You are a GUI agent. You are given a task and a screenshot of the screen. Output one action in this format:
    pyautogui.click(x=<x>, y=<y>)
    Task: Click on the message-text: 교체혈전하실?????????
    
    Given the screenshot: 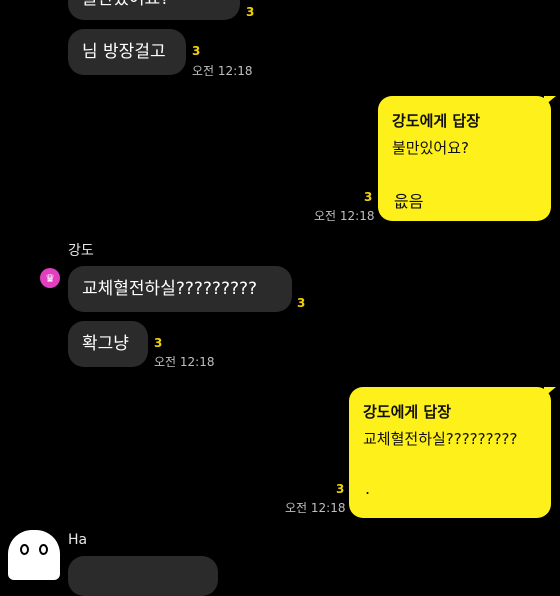 What is the action you would take?
    pyautogui.click(x=170, y=289)
    